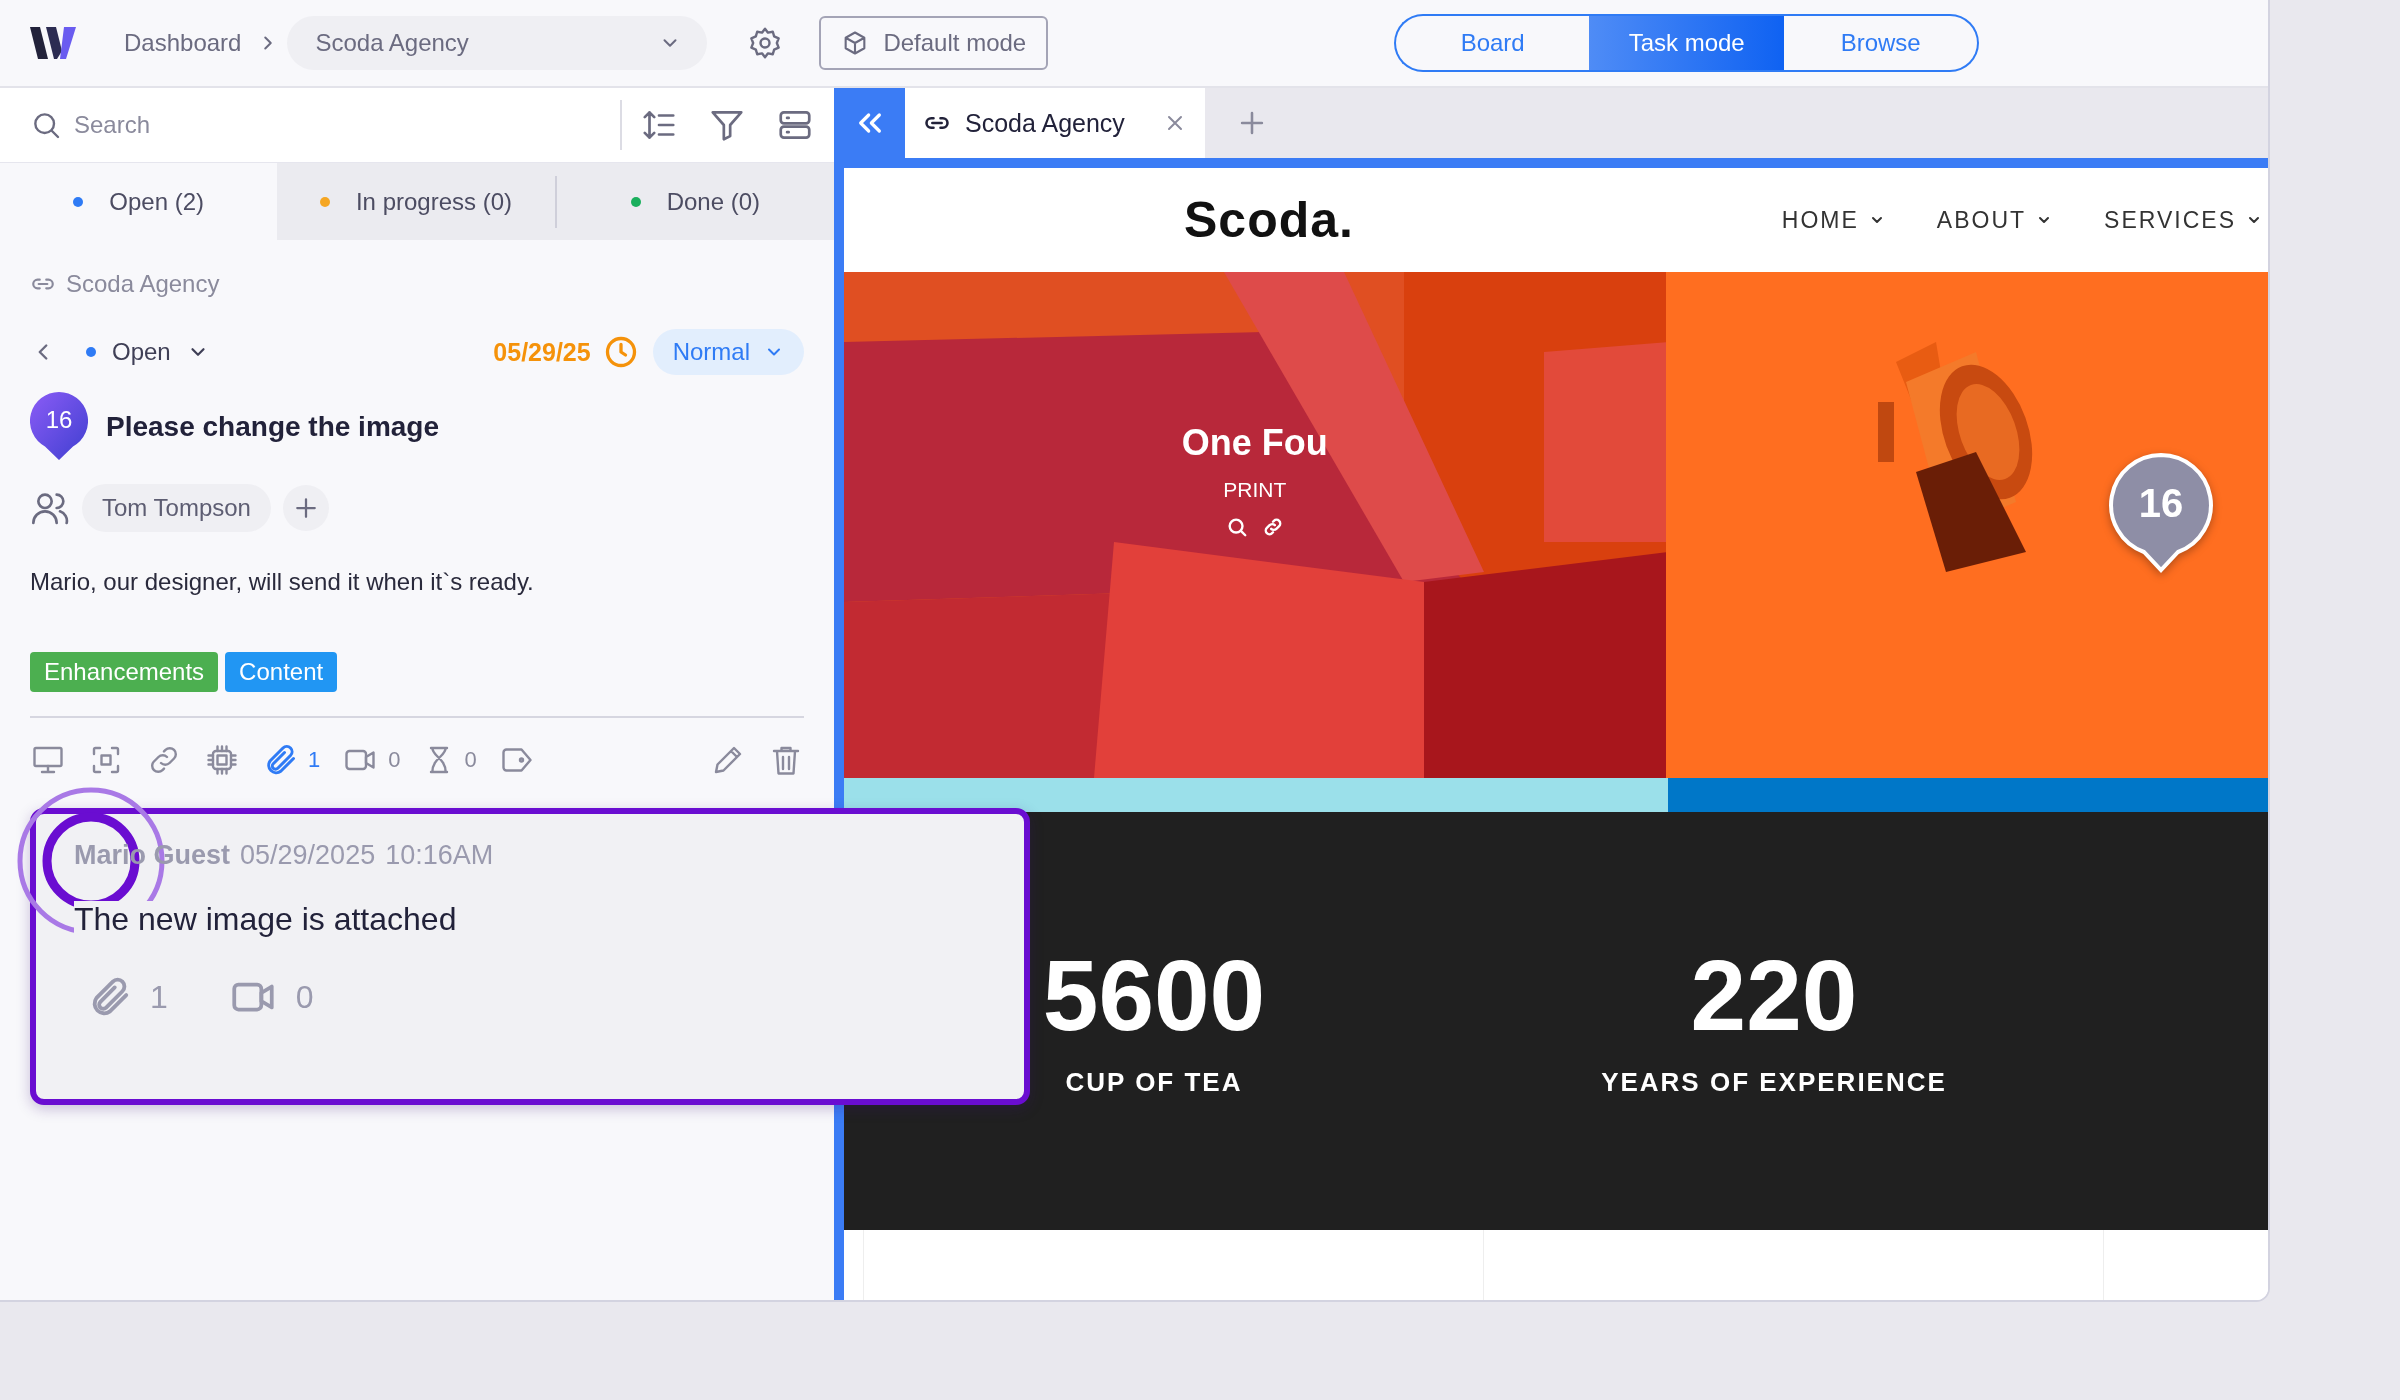 The width and height of the screenshot is (2400, 1400). What do you see at coordinates (1774, 994) in the screenshot?
I see `stat-value: 220` at bounding box center [1774, 994].